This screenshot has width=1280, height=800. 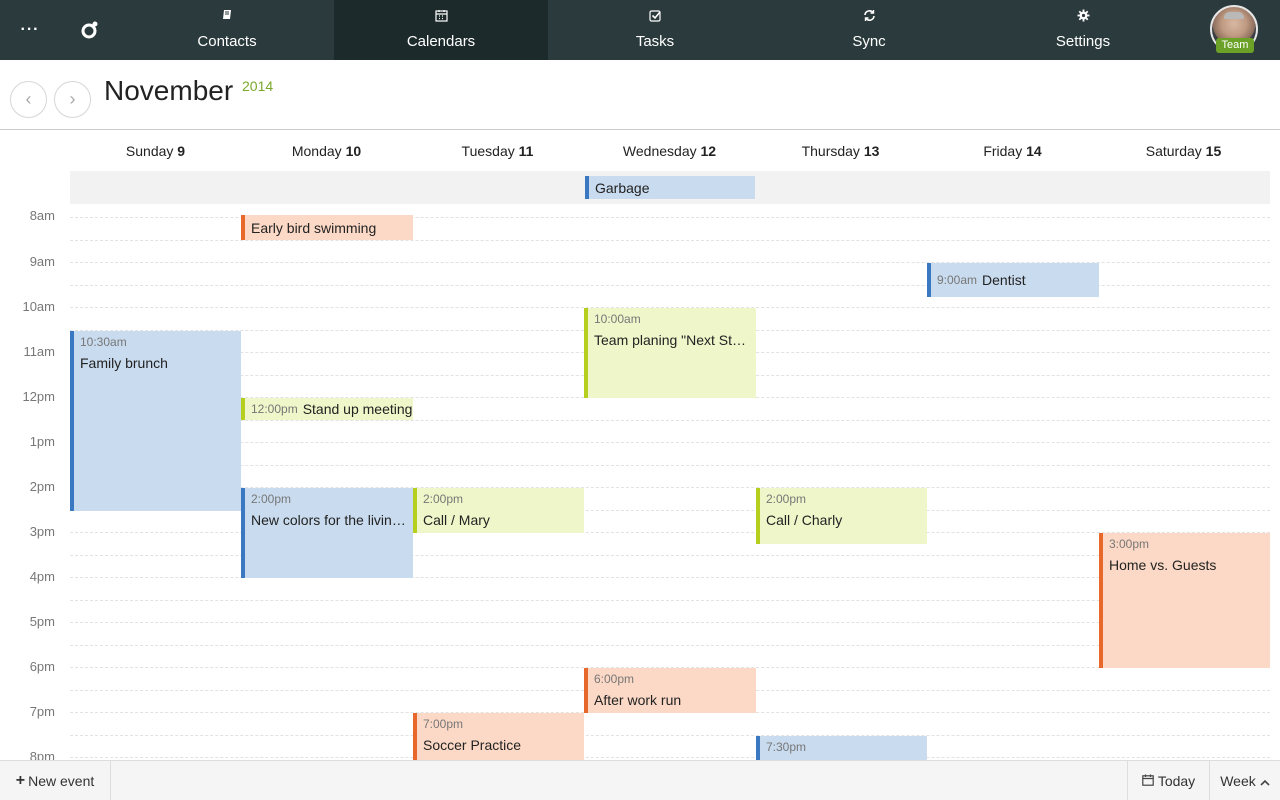 What do you see at coordinates (90, 30) in the screenshot?
I see `app-logo-icon` at bounding box center [90, 30].